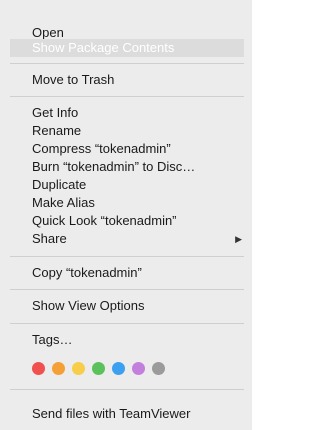 The image size is (320, 430). Describe the element at coordinates (127, 203) in the screenshot. I see `menu-item-make-alias: Make Alias` at that location.